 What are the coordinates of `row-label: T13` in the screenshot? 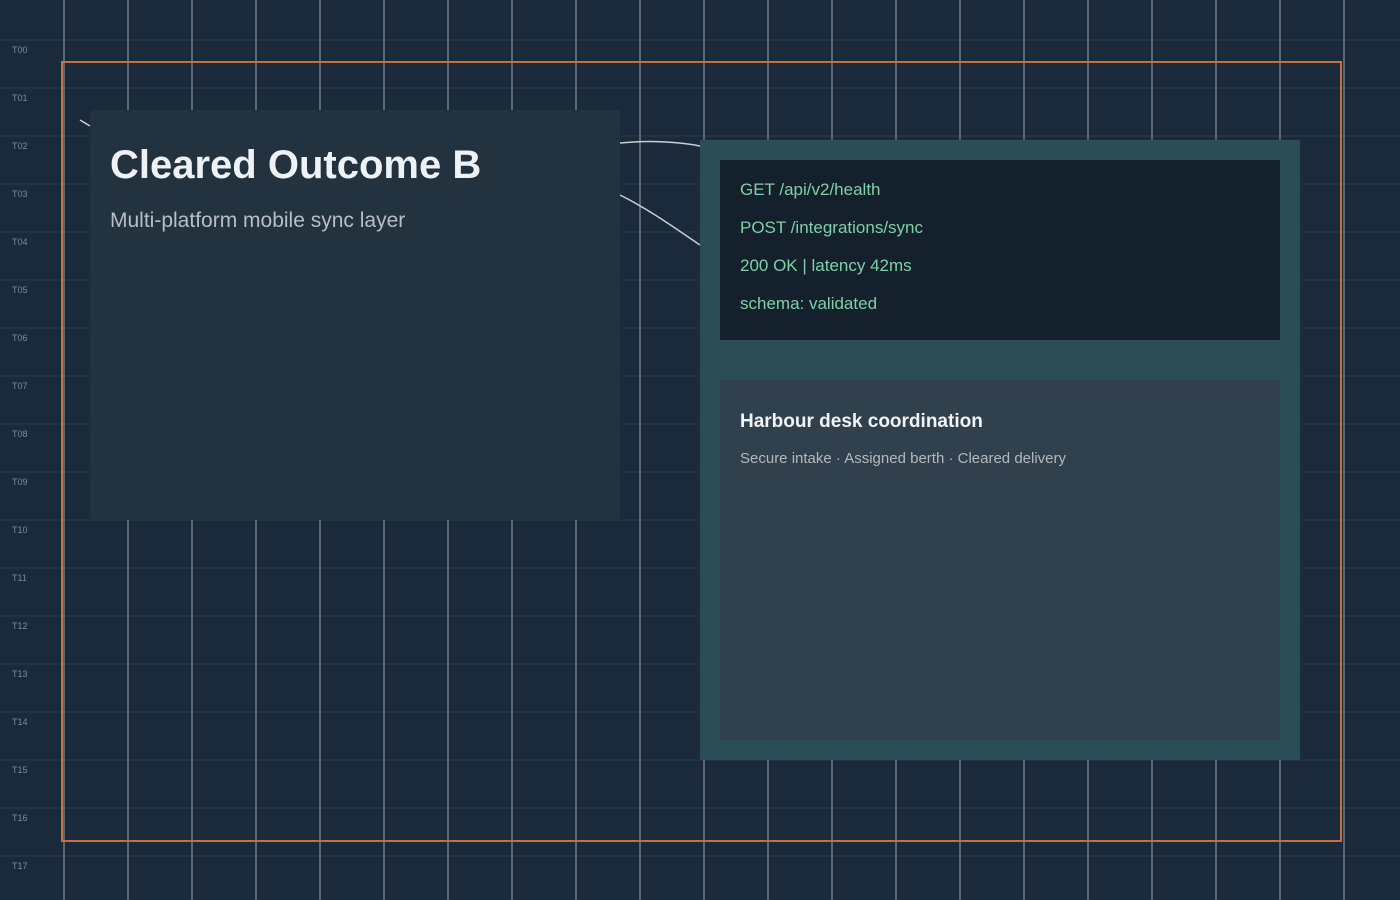 It's located at (20, 674).